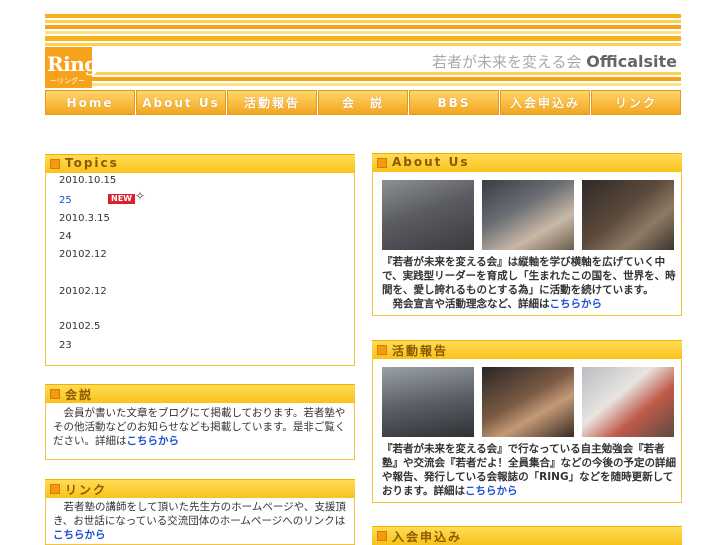  I want to click on nav-activity-report: 活動報告, so click(272, 102).